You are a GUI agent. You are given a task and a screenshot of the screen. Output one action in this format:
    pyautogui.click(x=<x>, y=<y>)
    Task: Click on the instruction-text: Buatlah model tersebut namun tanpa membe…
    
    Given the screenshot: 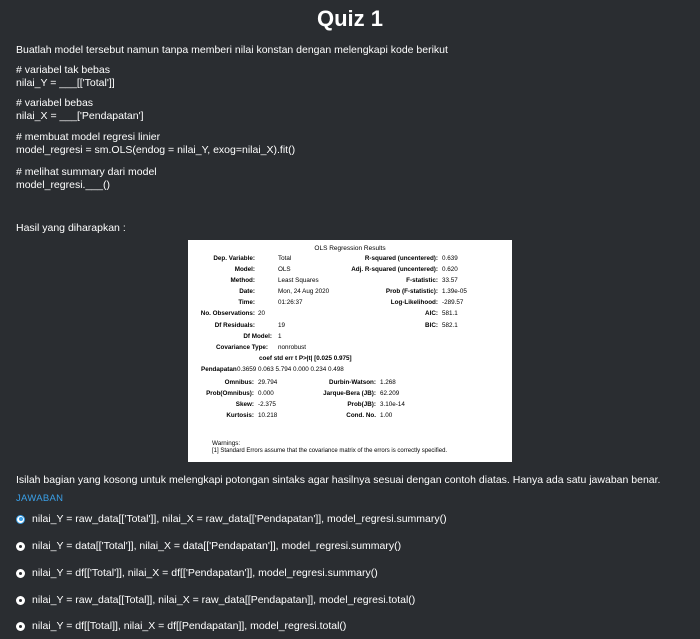 What is the action you would take?
    pyautogui.click(x=232, y=50)
    